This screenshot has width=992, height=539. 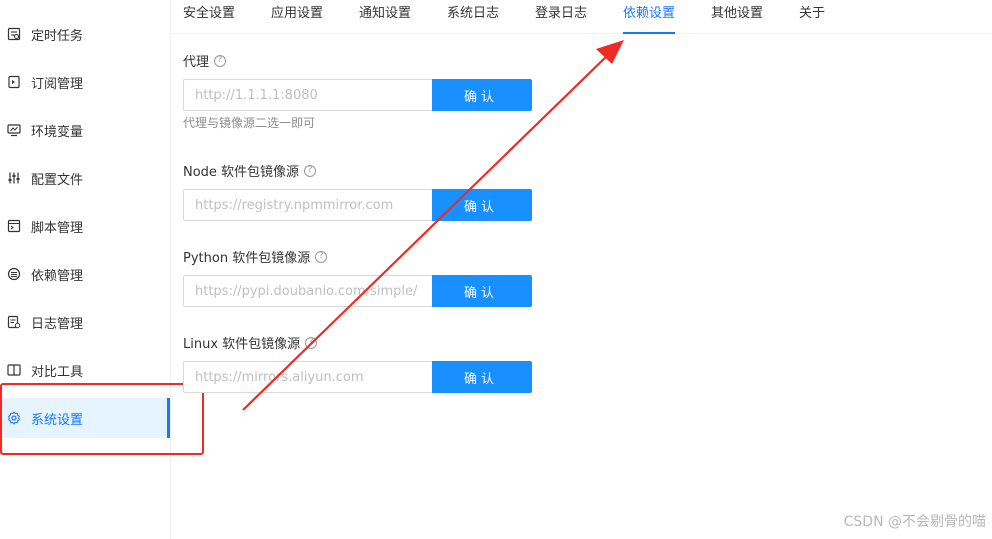 What do you see at coordinates (14, 322) in the screenshot?
I see `log-icon` at bounding box center [14, 322].